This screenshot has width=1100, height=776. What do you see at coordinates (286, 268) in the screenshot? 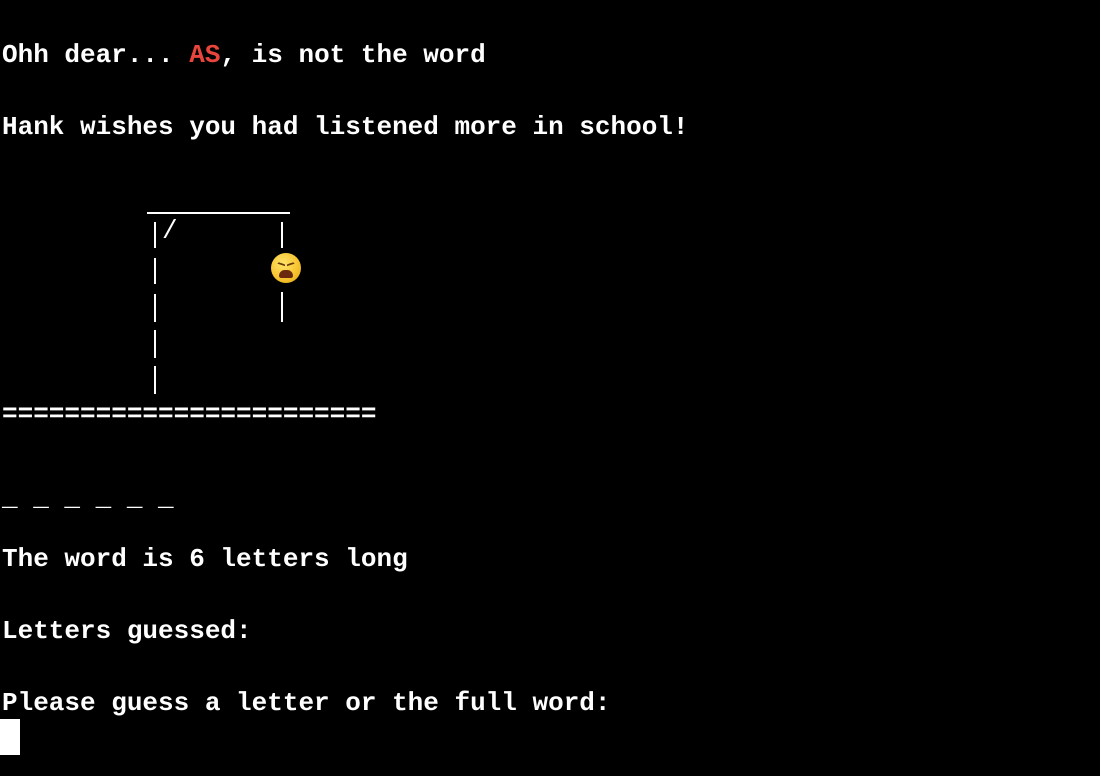
I see `weary-face-icon` at bounding box center [286, 268].